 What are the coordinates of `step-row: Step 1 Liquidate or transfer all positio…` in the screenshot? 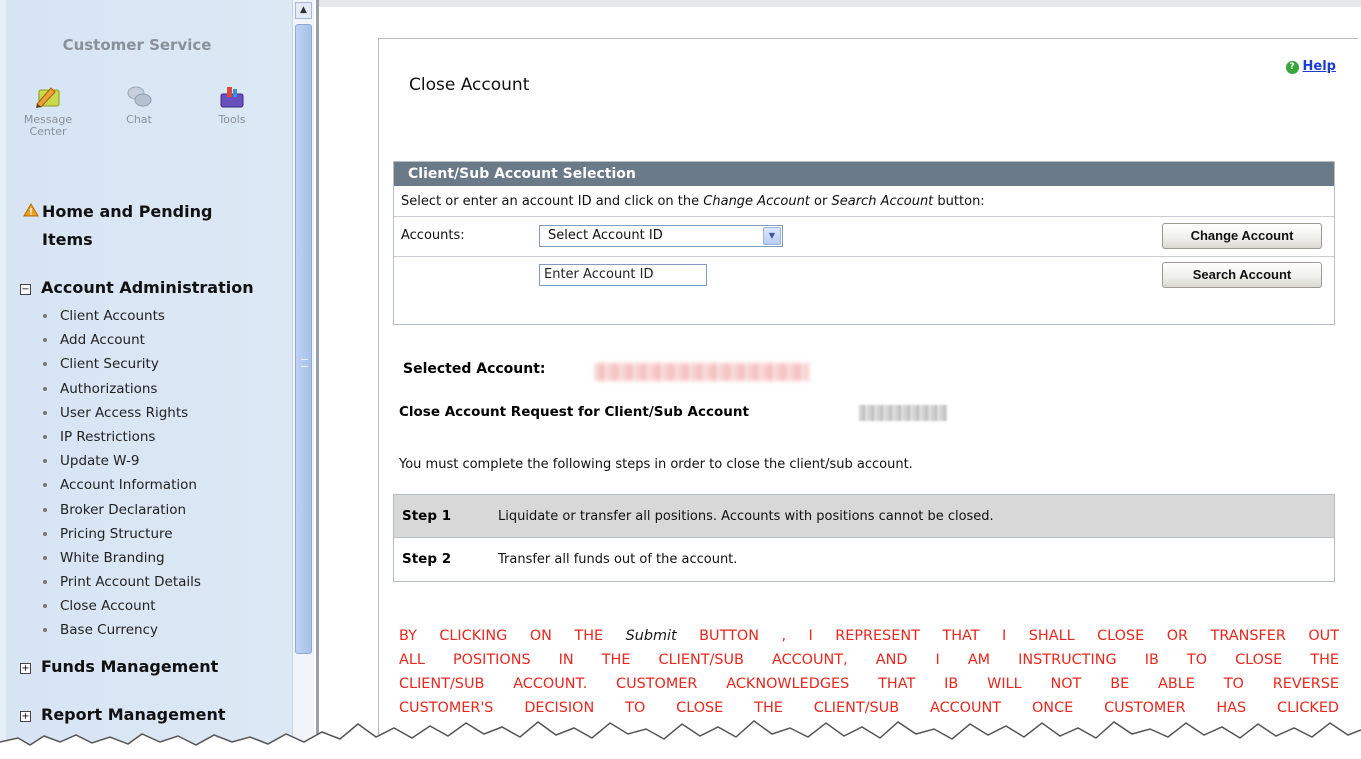 It's located at (864, 516).